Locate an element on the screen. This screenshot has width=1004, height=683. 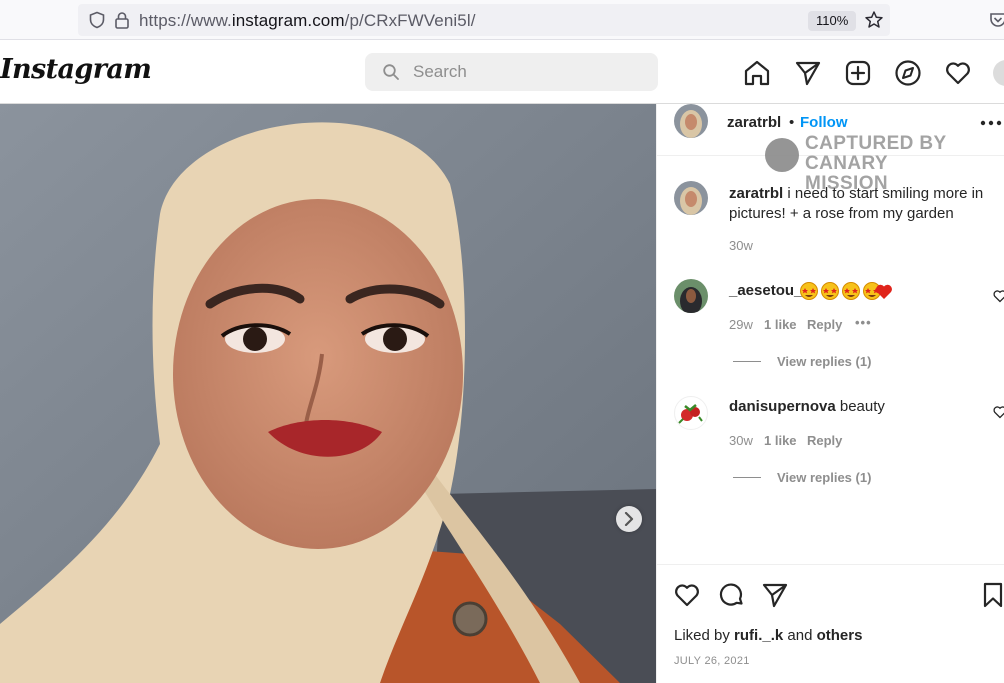
comment-emojis is located at coordinates (846, 291).